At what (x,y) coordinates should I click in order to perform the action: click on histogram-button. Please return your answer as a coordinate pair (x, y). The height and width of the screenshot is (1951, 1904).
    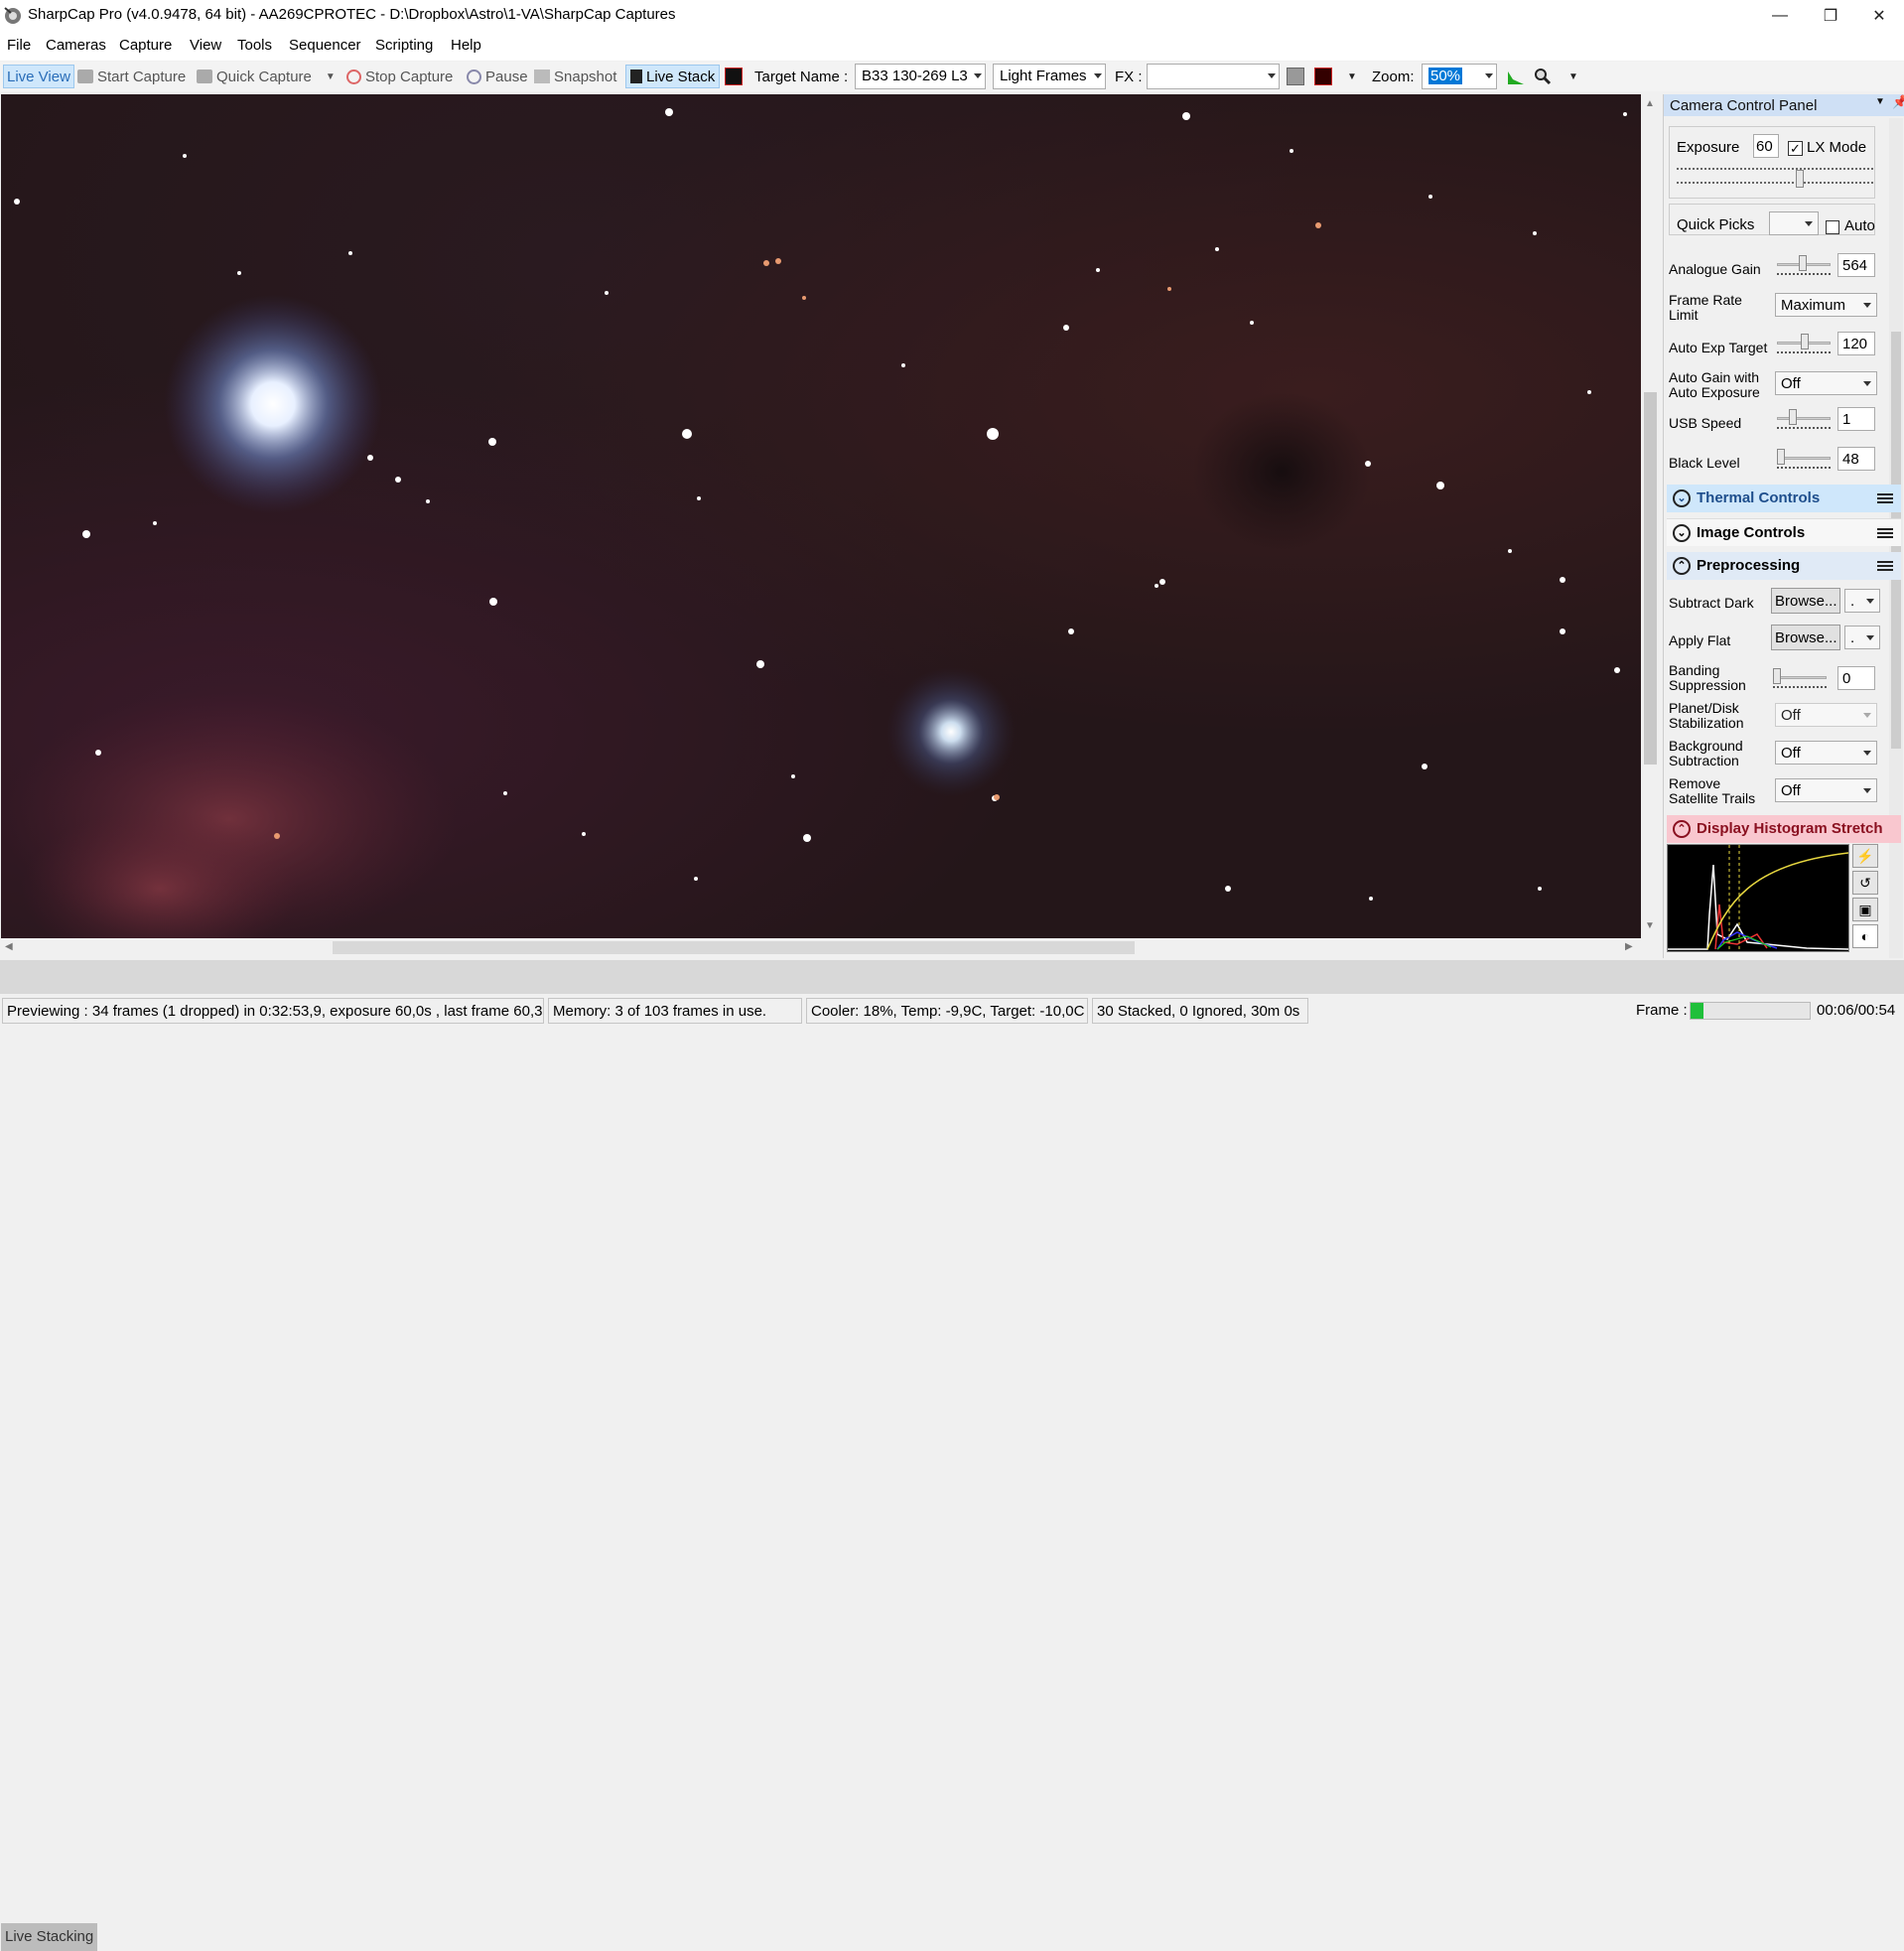
    Looking at the image, I should click on (1516, 76).